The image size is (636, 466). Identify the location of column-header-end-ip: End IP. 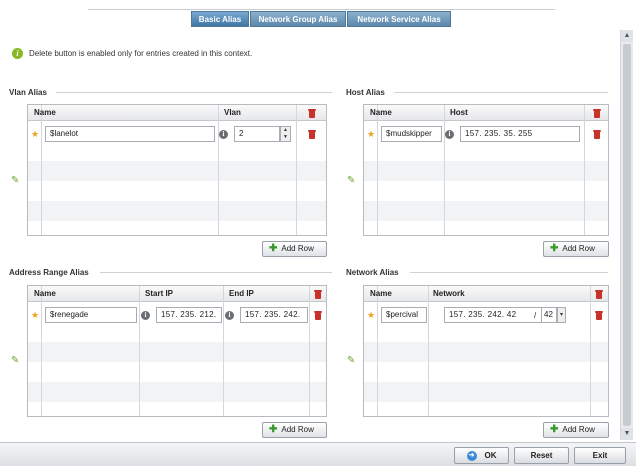
(241, 293).